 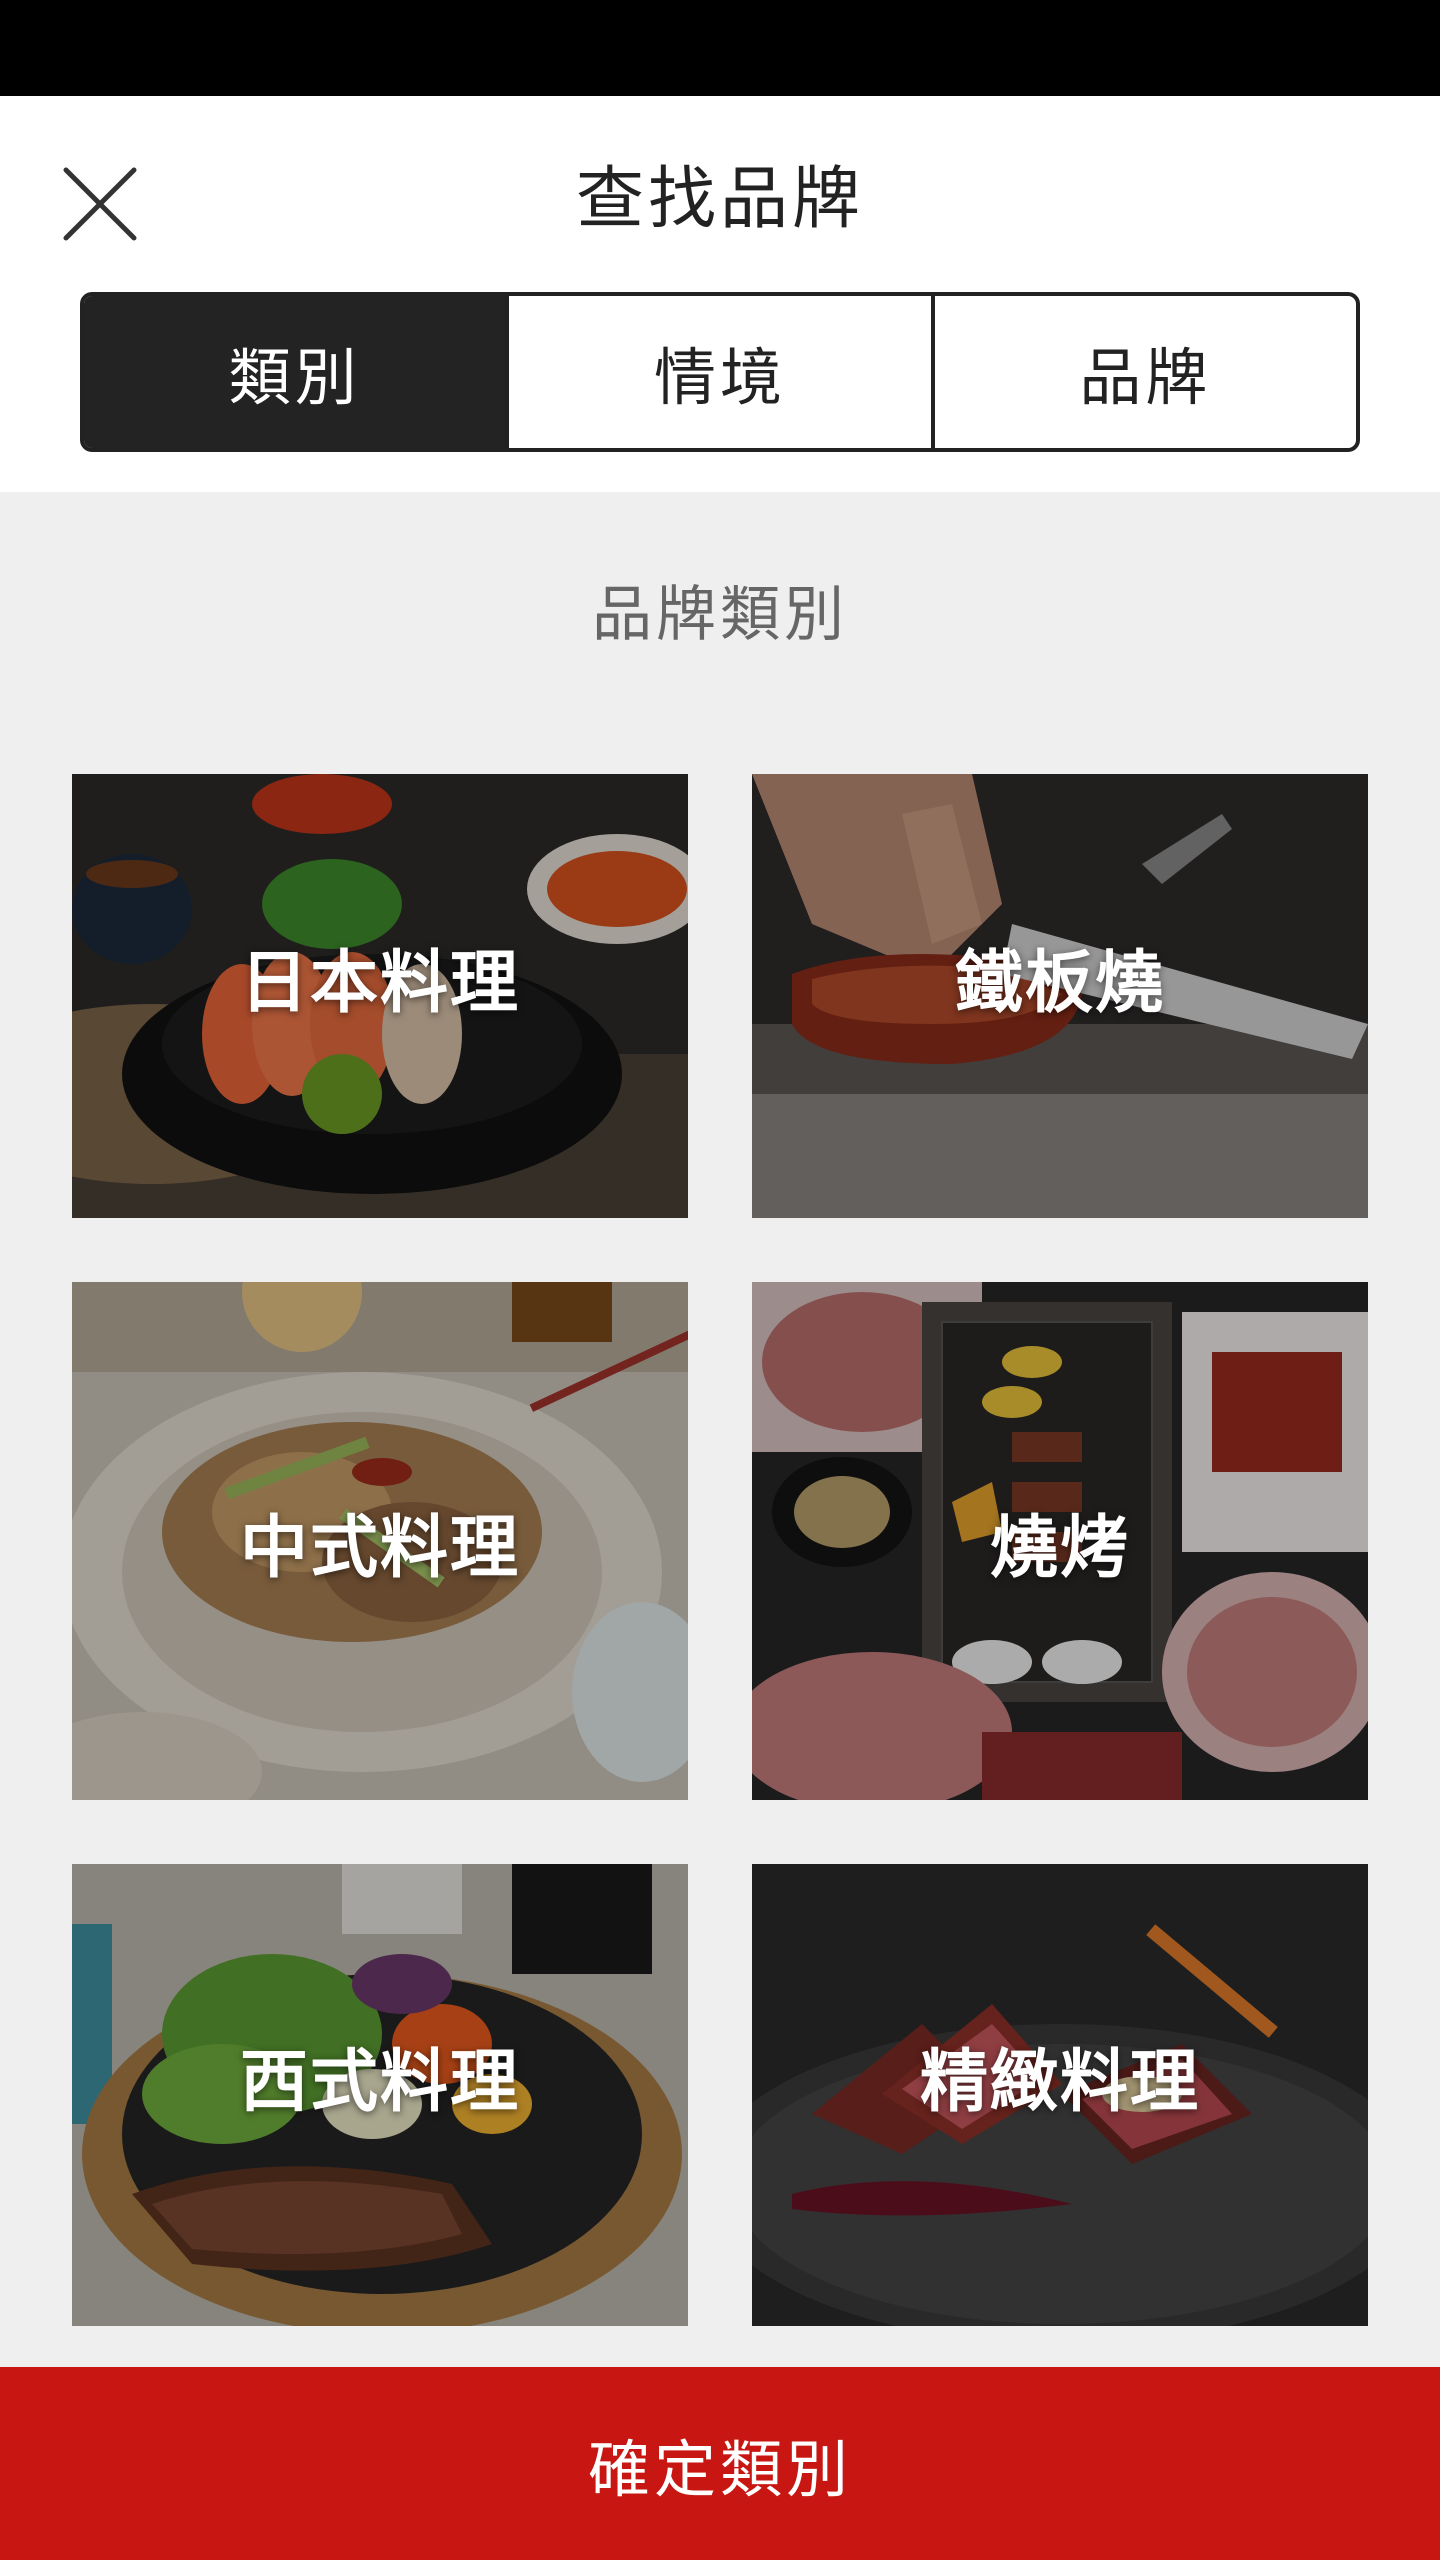 I want to click on category-card-chinese: 中式料理, so click(x=380, y=1541).